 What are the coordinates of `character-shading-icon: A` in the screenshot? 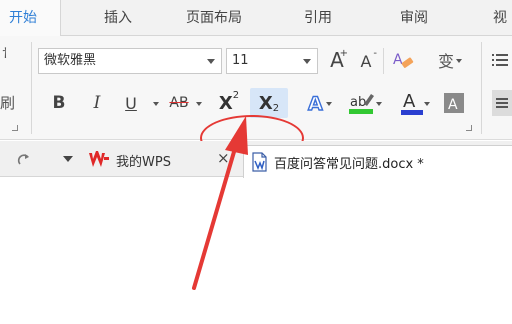 It's located at (454, 103).